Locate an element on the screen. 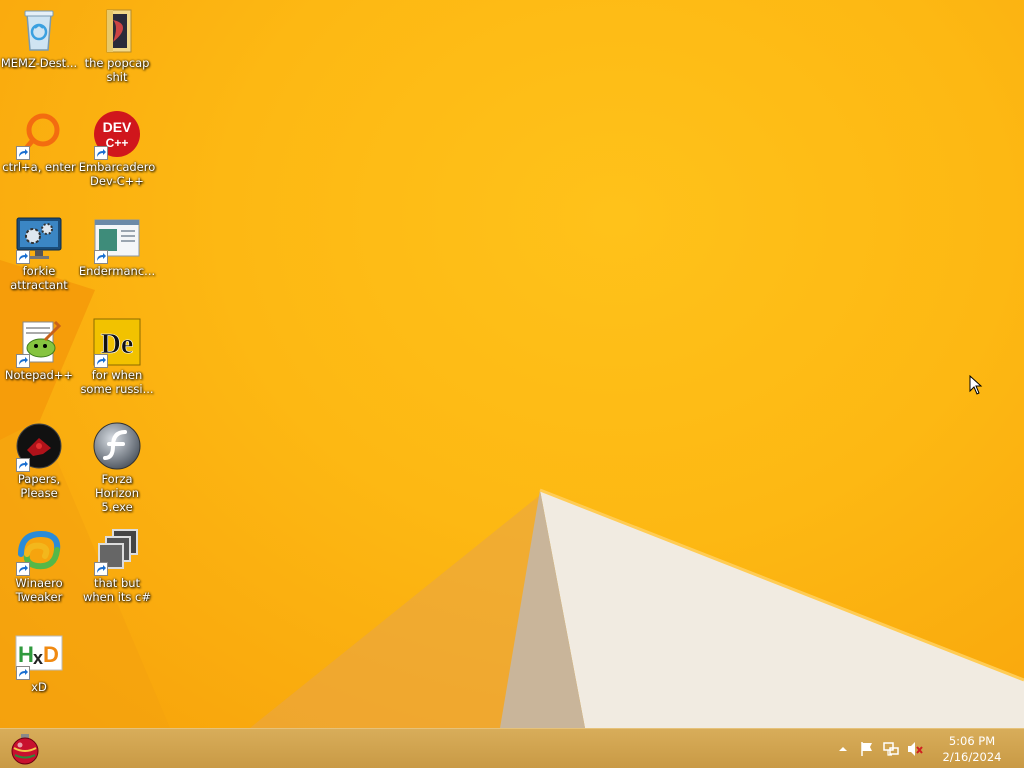 The width and height of the screenshot is (1024, 770). monitor-gears-icon is located at coordinates (39, 239).